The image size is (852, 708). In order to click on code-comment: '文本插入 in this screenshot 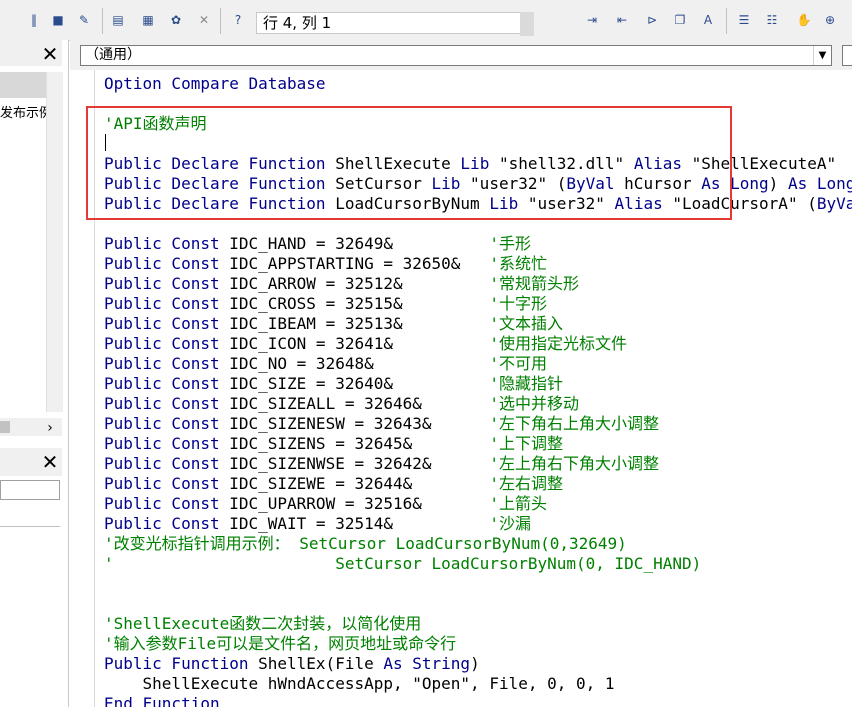, I will do `click(526, 323)`.